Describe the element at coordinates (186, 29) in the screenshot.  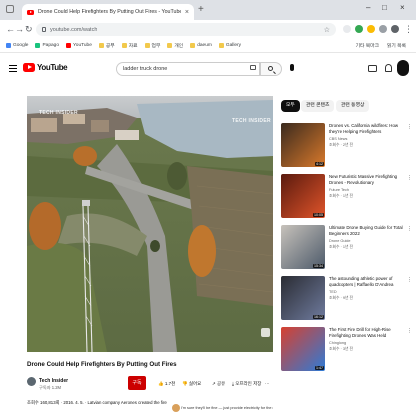
I see `address-bar: youtube.com/watch ☆` at that location.